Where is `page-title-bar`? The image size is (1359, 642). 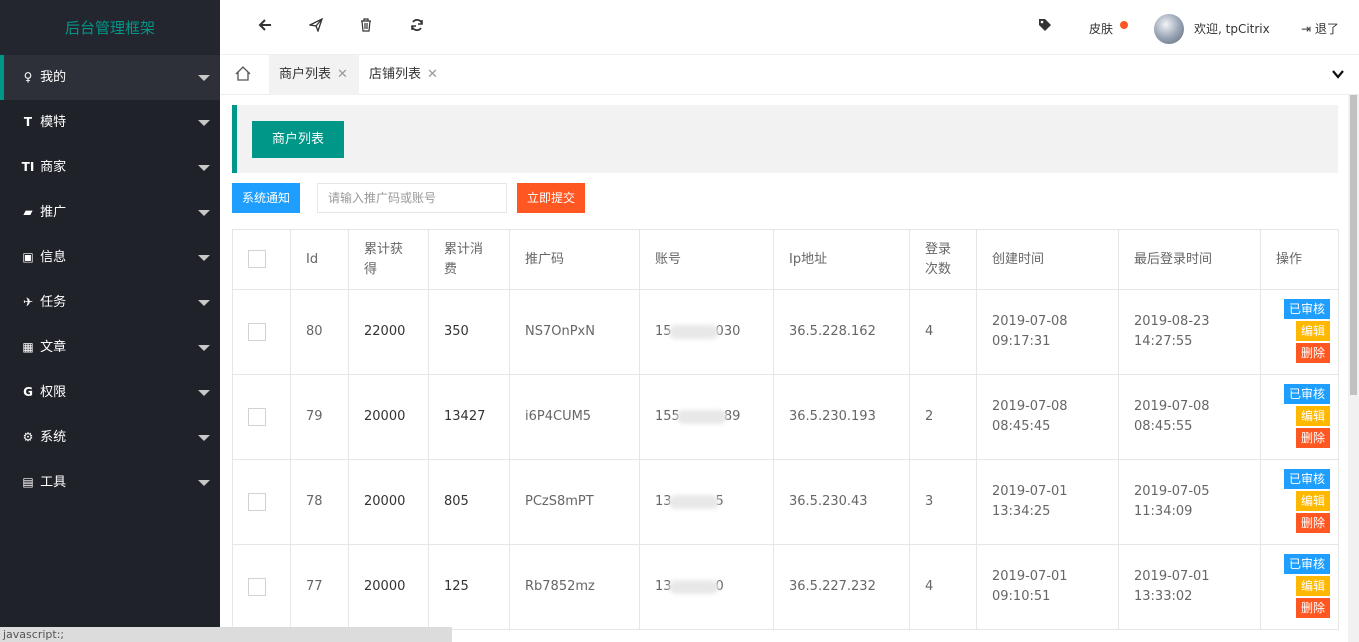 page-title-bar is located at coordinates (785, 139).